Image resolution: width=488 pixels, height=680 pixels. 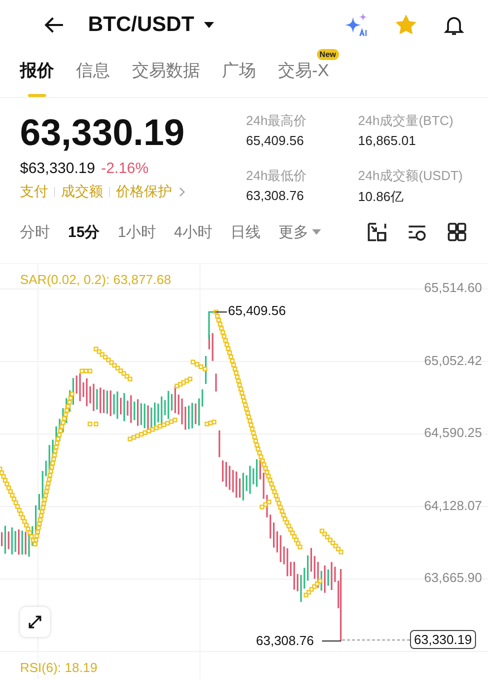 I want to click on tab: 交易数据, so click(x=166, y=77).